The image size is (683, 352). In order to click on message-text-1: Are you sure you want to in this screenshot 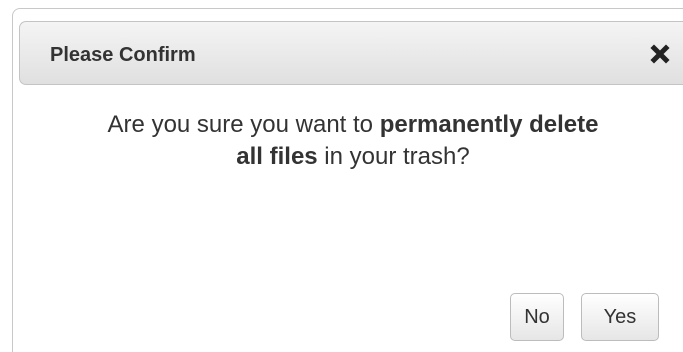, I will do `click(243, 124)`.